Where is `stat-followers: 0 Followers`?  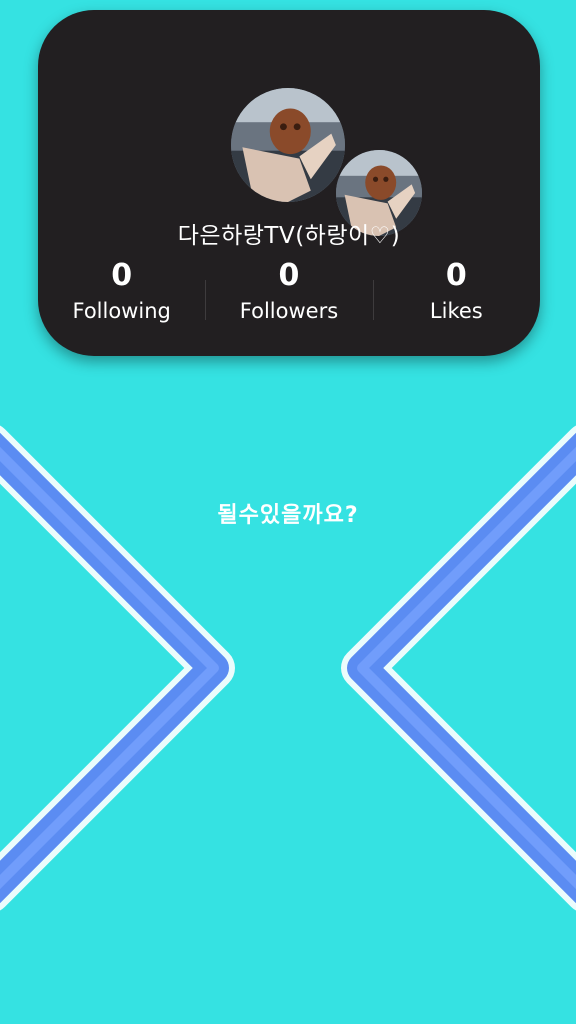 stat-followers: 0 Followers is located at coordinates (288, 298).